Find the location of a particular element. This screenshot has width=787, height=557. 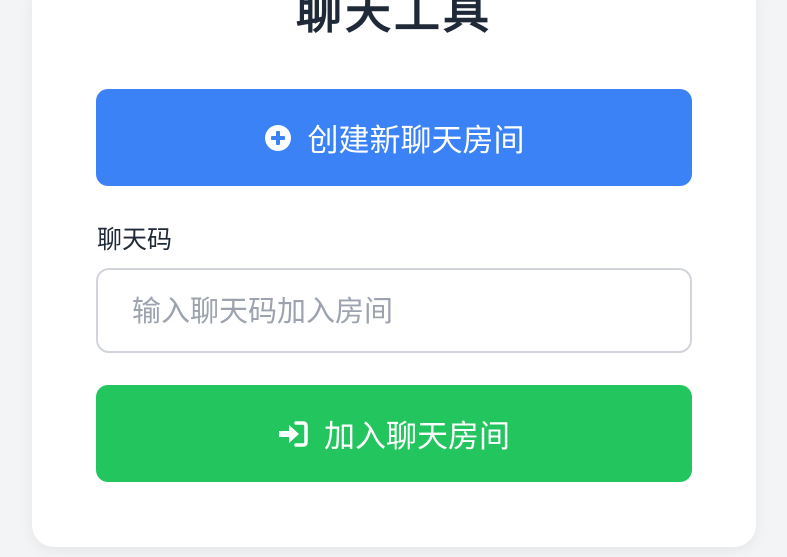

chat-code-input is located at coordinates (394, 310).